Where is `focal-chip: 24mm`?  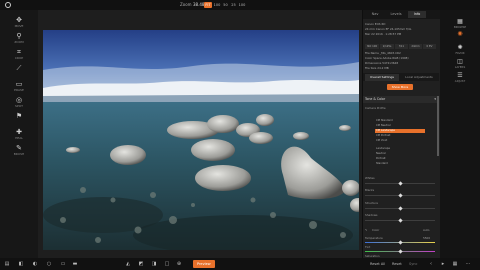 focal-chip: 24mm is located at coordinates (415, 46).